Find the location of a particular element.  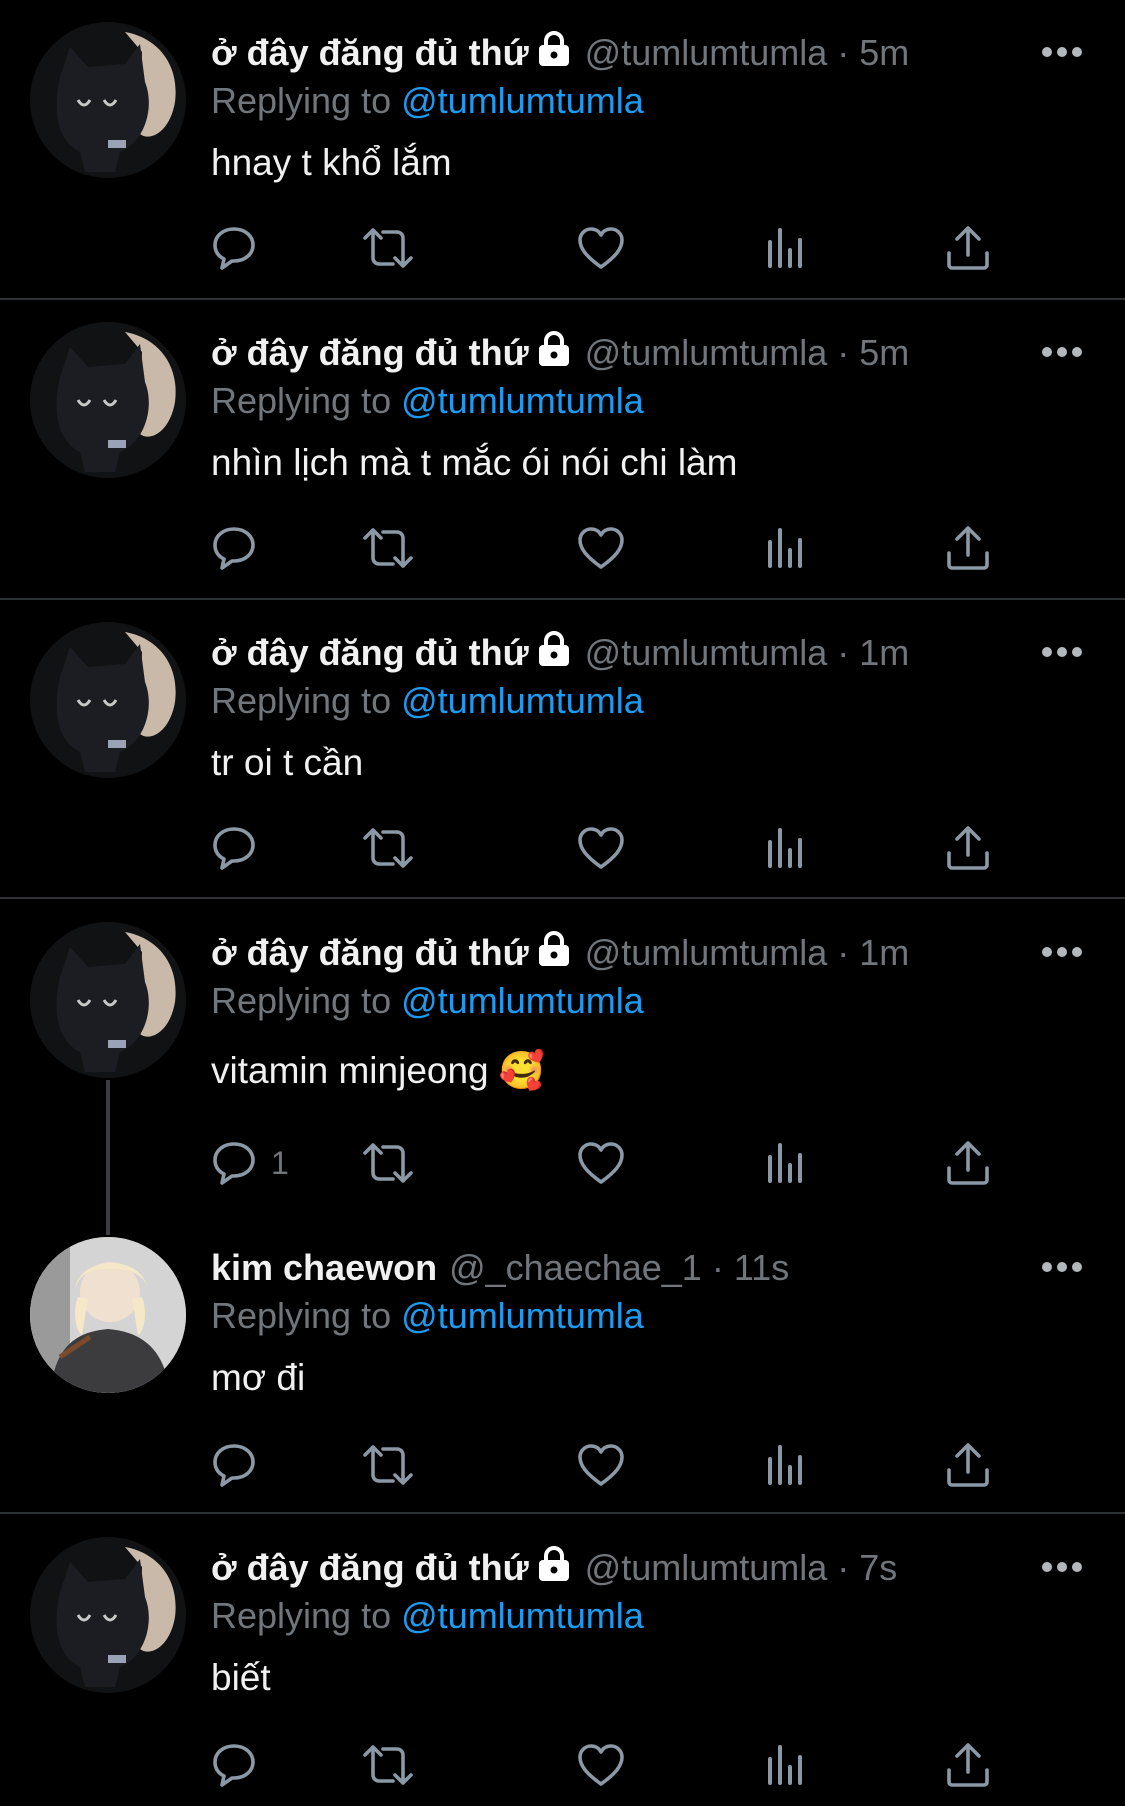

cat-plush-avatar-image is located at coordinates (108, 100).